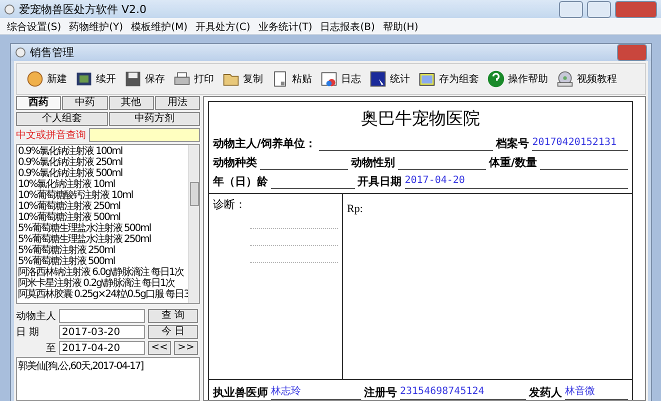 This screenshot has width=661, height=401. I want to click on field-label: 体重/数量, so click(512, 162).